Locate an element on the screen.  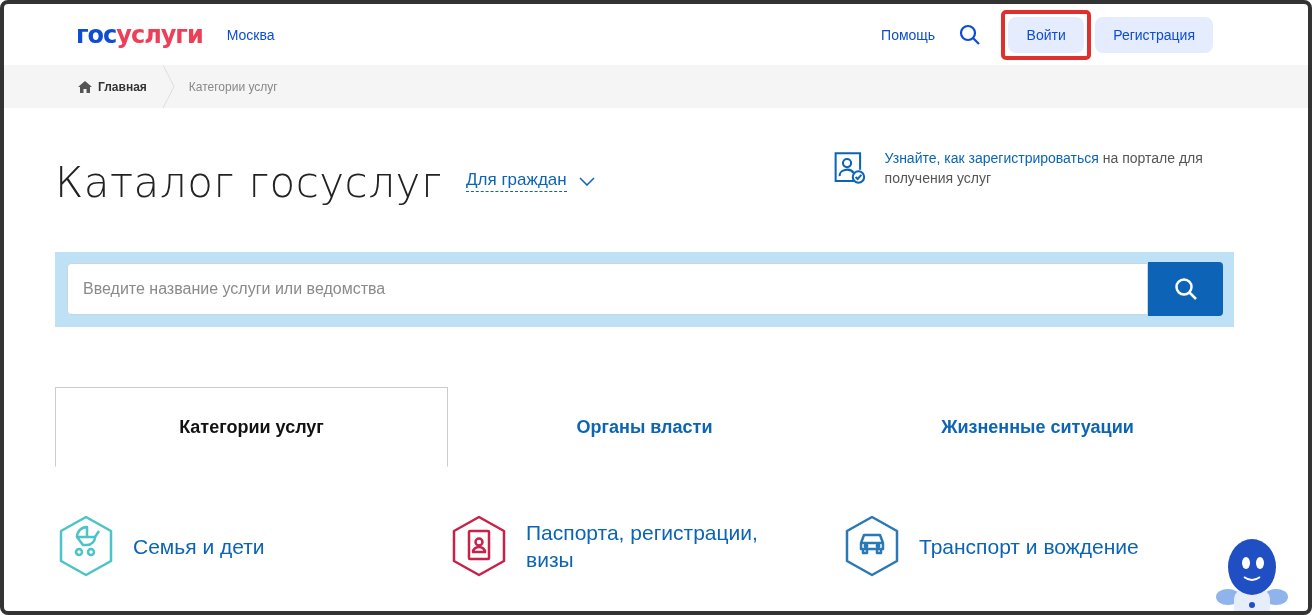
help-link: Помощь is located at coordinates (908, 34).